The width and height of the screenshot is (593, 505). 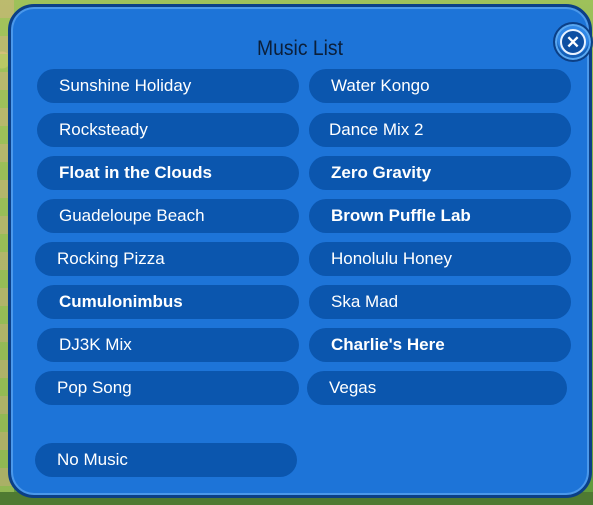 What do you see at coordinates (440, 345) in the screenshot?
I see `song-button-charlies-here: Charlie's Here` at bounding box center [440, 345].